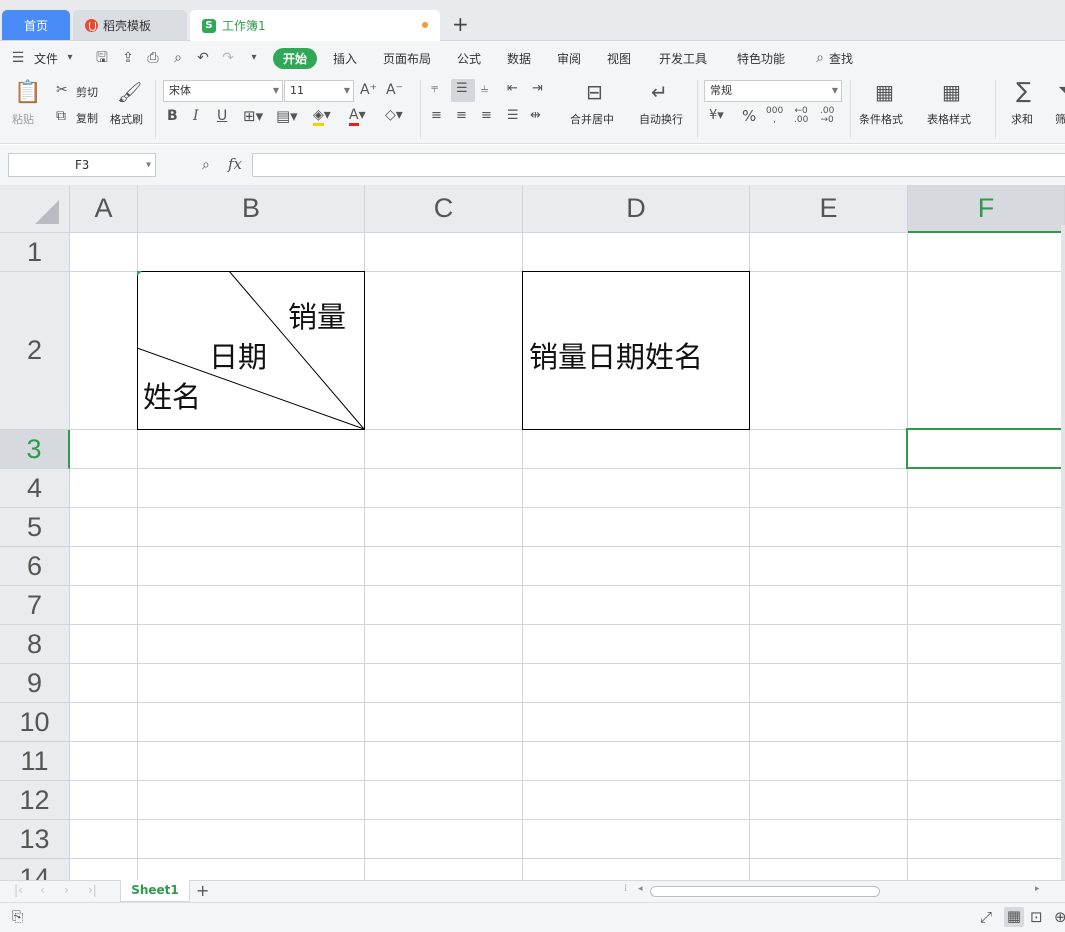 The image size is (1065, 932). Describe the element at coordinates (683, 58) in the screenshot. I see `menu-developer: 开发工具` at that location.